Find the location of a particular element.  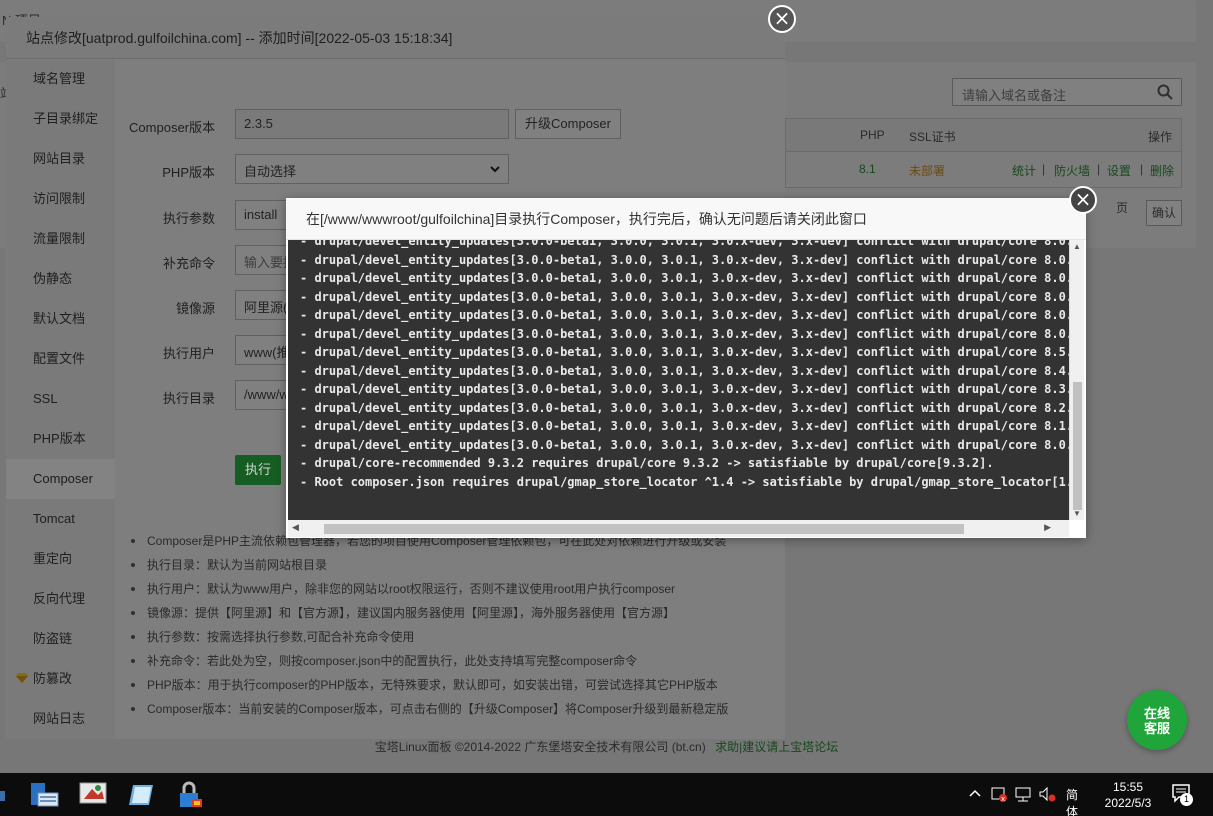

args-select: install is located at coordinates (263, 215).